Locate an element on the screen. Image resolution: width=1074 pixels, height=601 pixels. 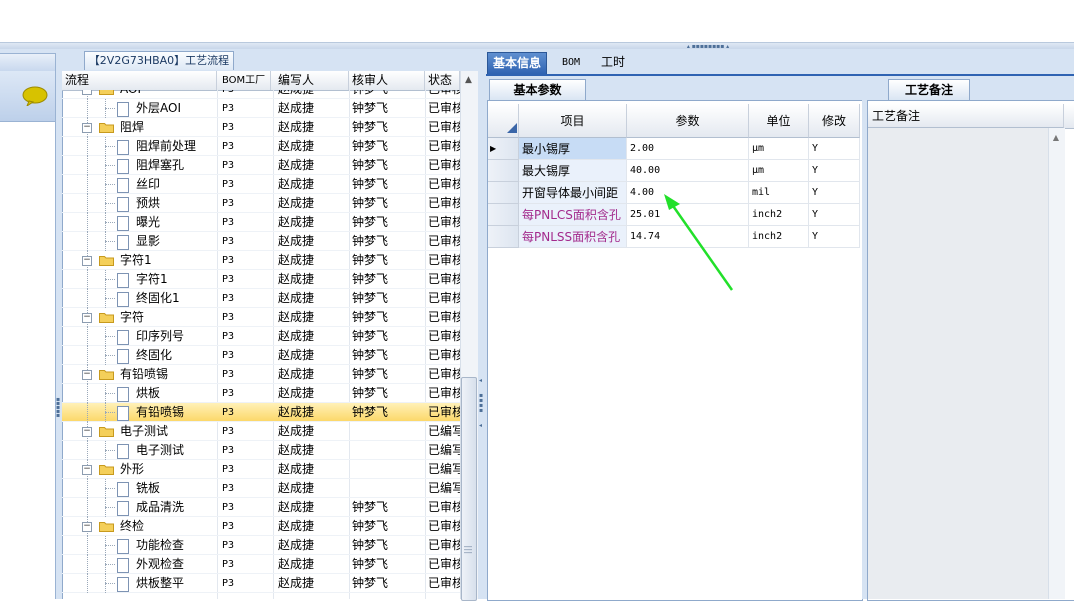
tree-name-cell: 曝光 is located at coordinates (139, 222).